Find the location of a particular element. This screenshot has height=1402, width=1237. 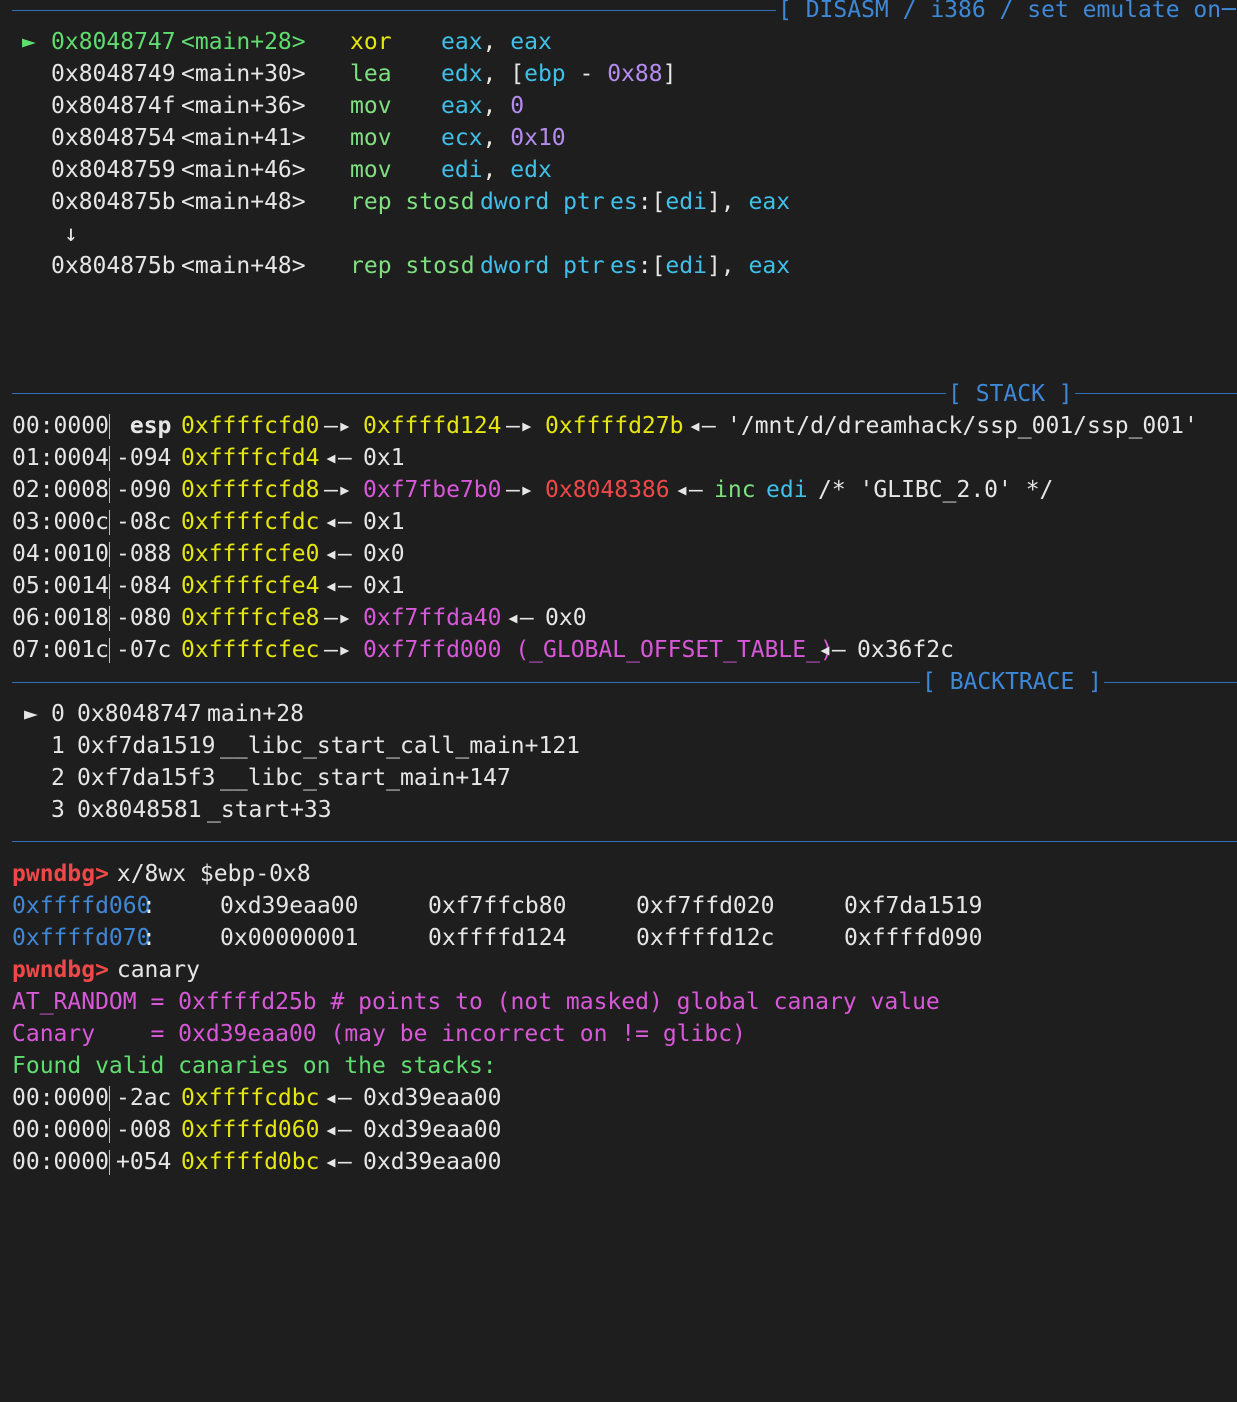

frame-symbol: main+28 is located at coordinates (255, 714).